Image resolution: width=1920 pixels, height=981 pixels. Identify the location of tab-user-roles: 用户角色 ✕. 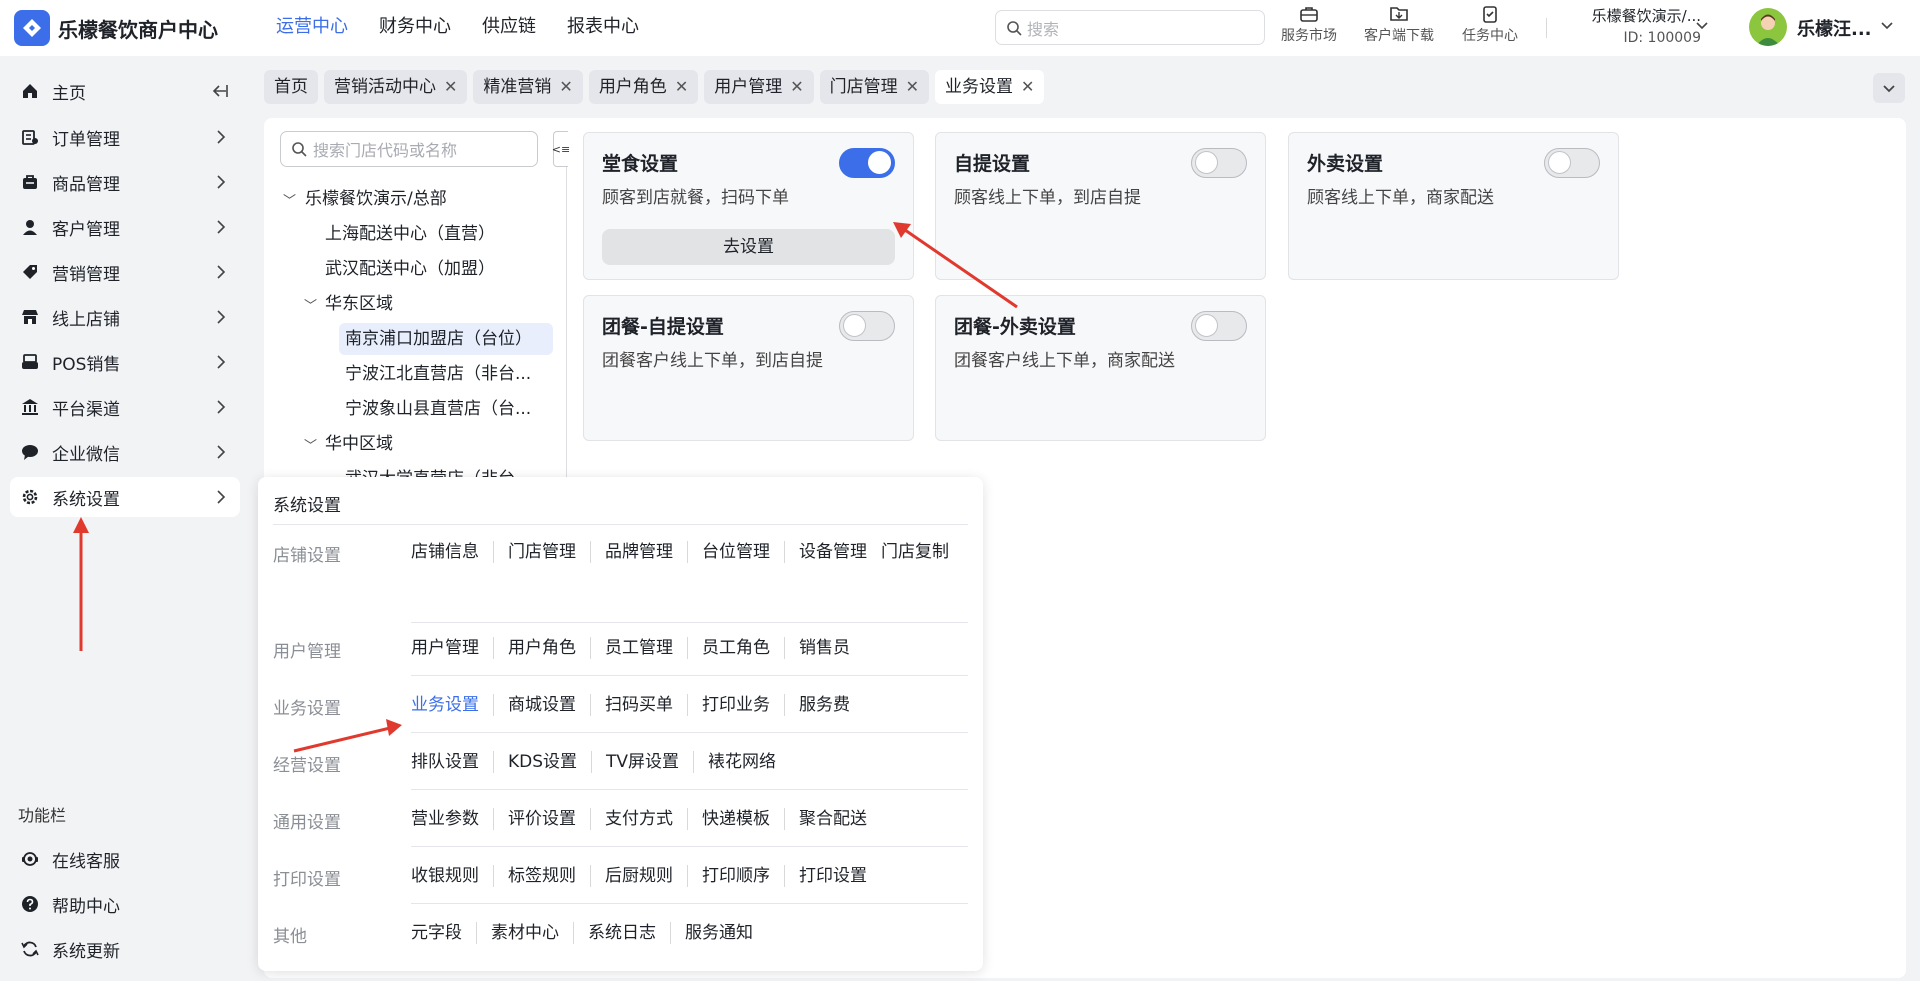
(643, 87).